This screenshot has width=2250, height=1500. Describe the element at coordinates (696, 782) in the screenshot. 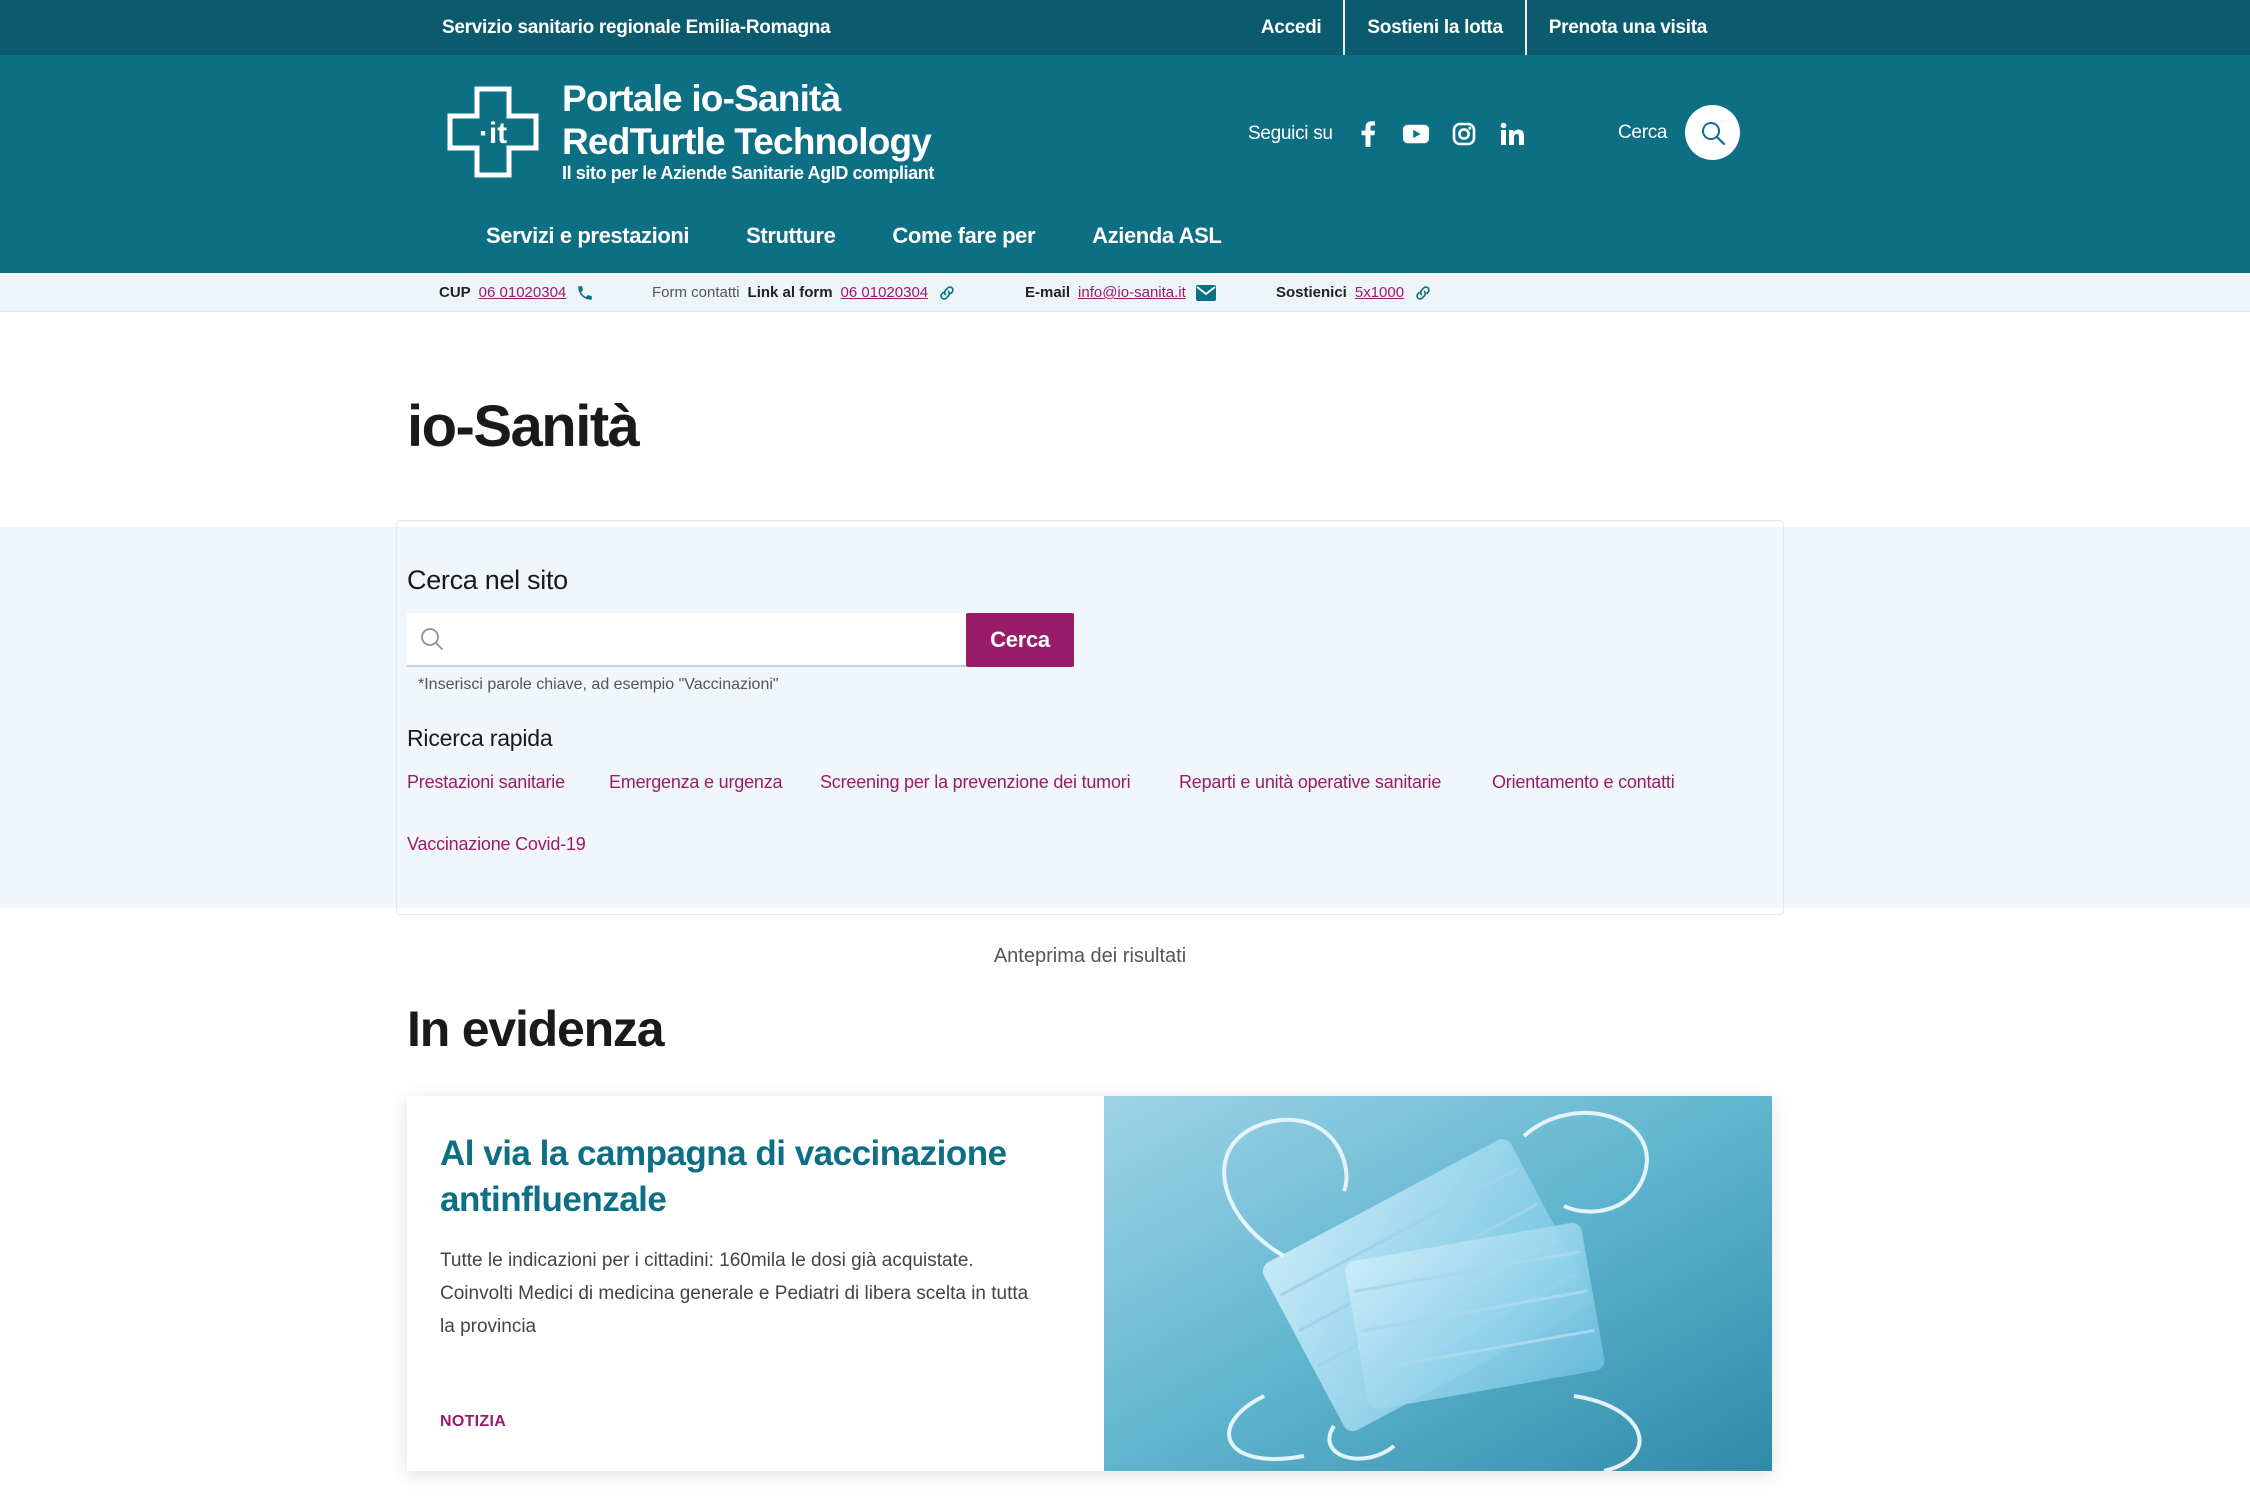

I see `quick-link-emergenza: Emergenza e urgenza` at that location.